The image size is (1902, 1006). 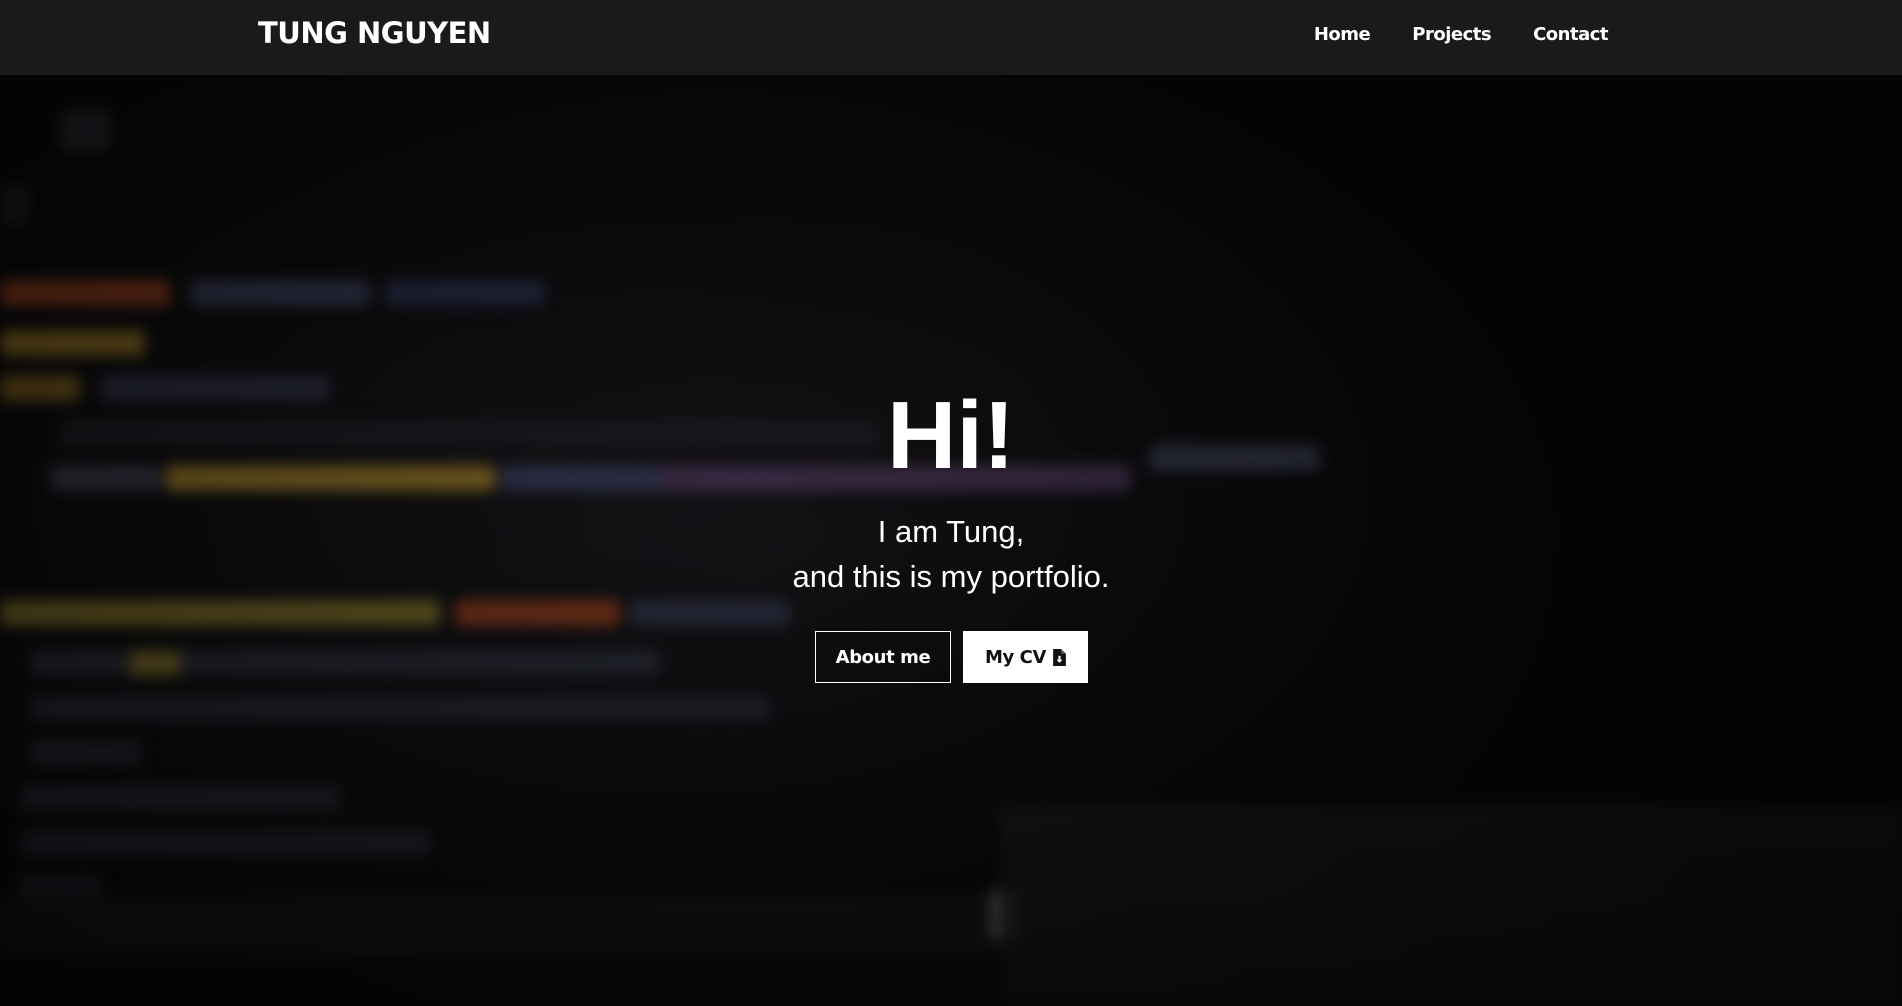 I want to click on nav-link-home: Home, so click(x=1342, y=34).